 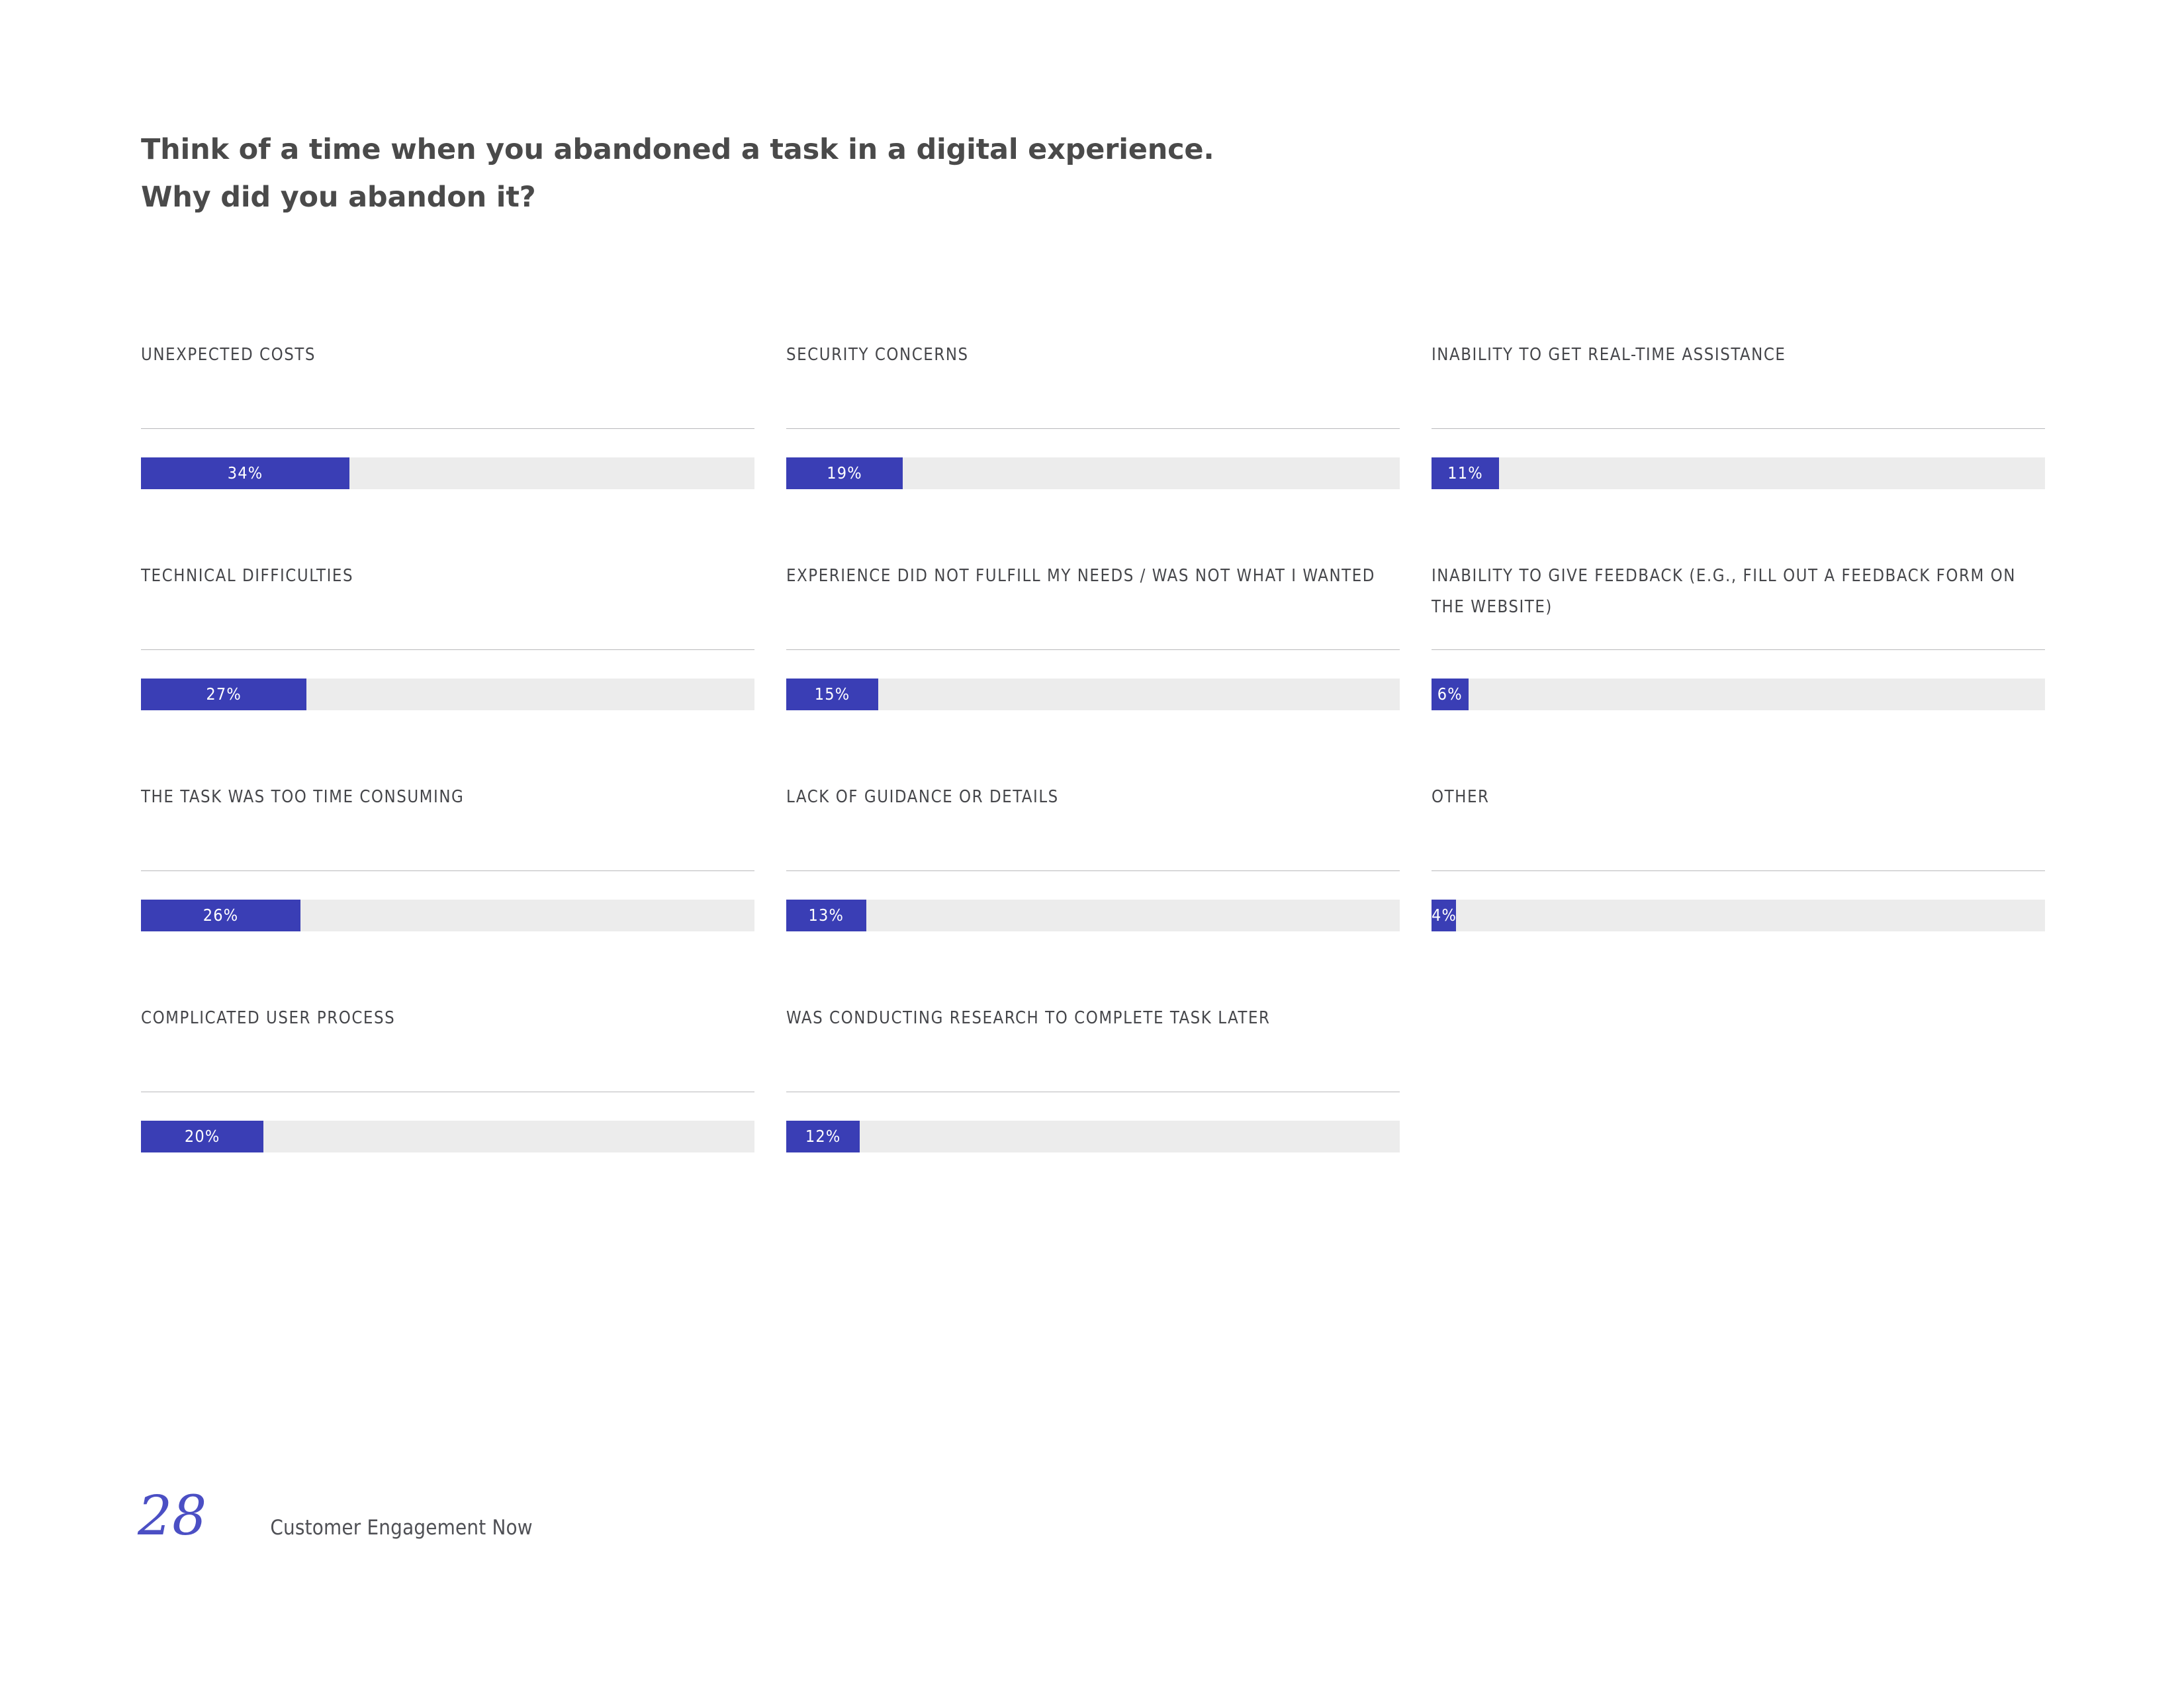 I want to click on stat-label: INABILITY TO GET REAL-TIME ASSISTANCE, so click(x=1609, y=355).